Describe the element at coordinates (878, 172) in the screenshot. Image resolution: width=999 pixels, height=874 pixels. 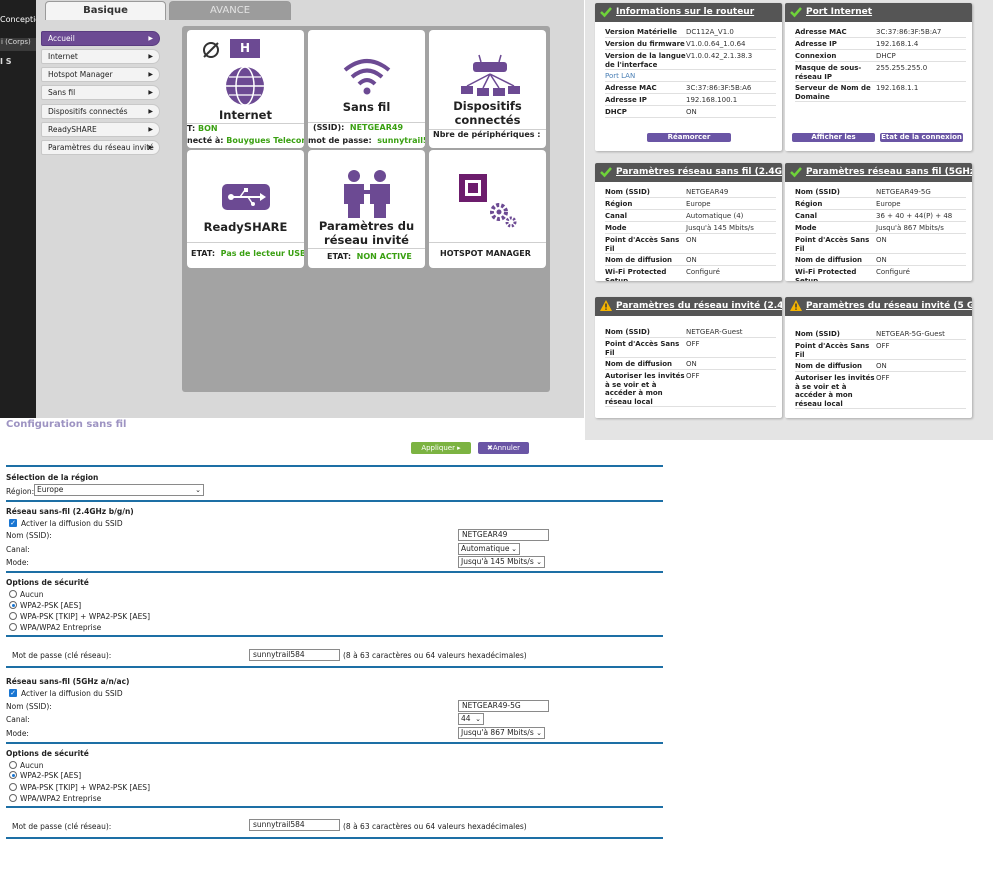
I see `box-header: Paramètres réseau sans fil (5GHz)` at that location.